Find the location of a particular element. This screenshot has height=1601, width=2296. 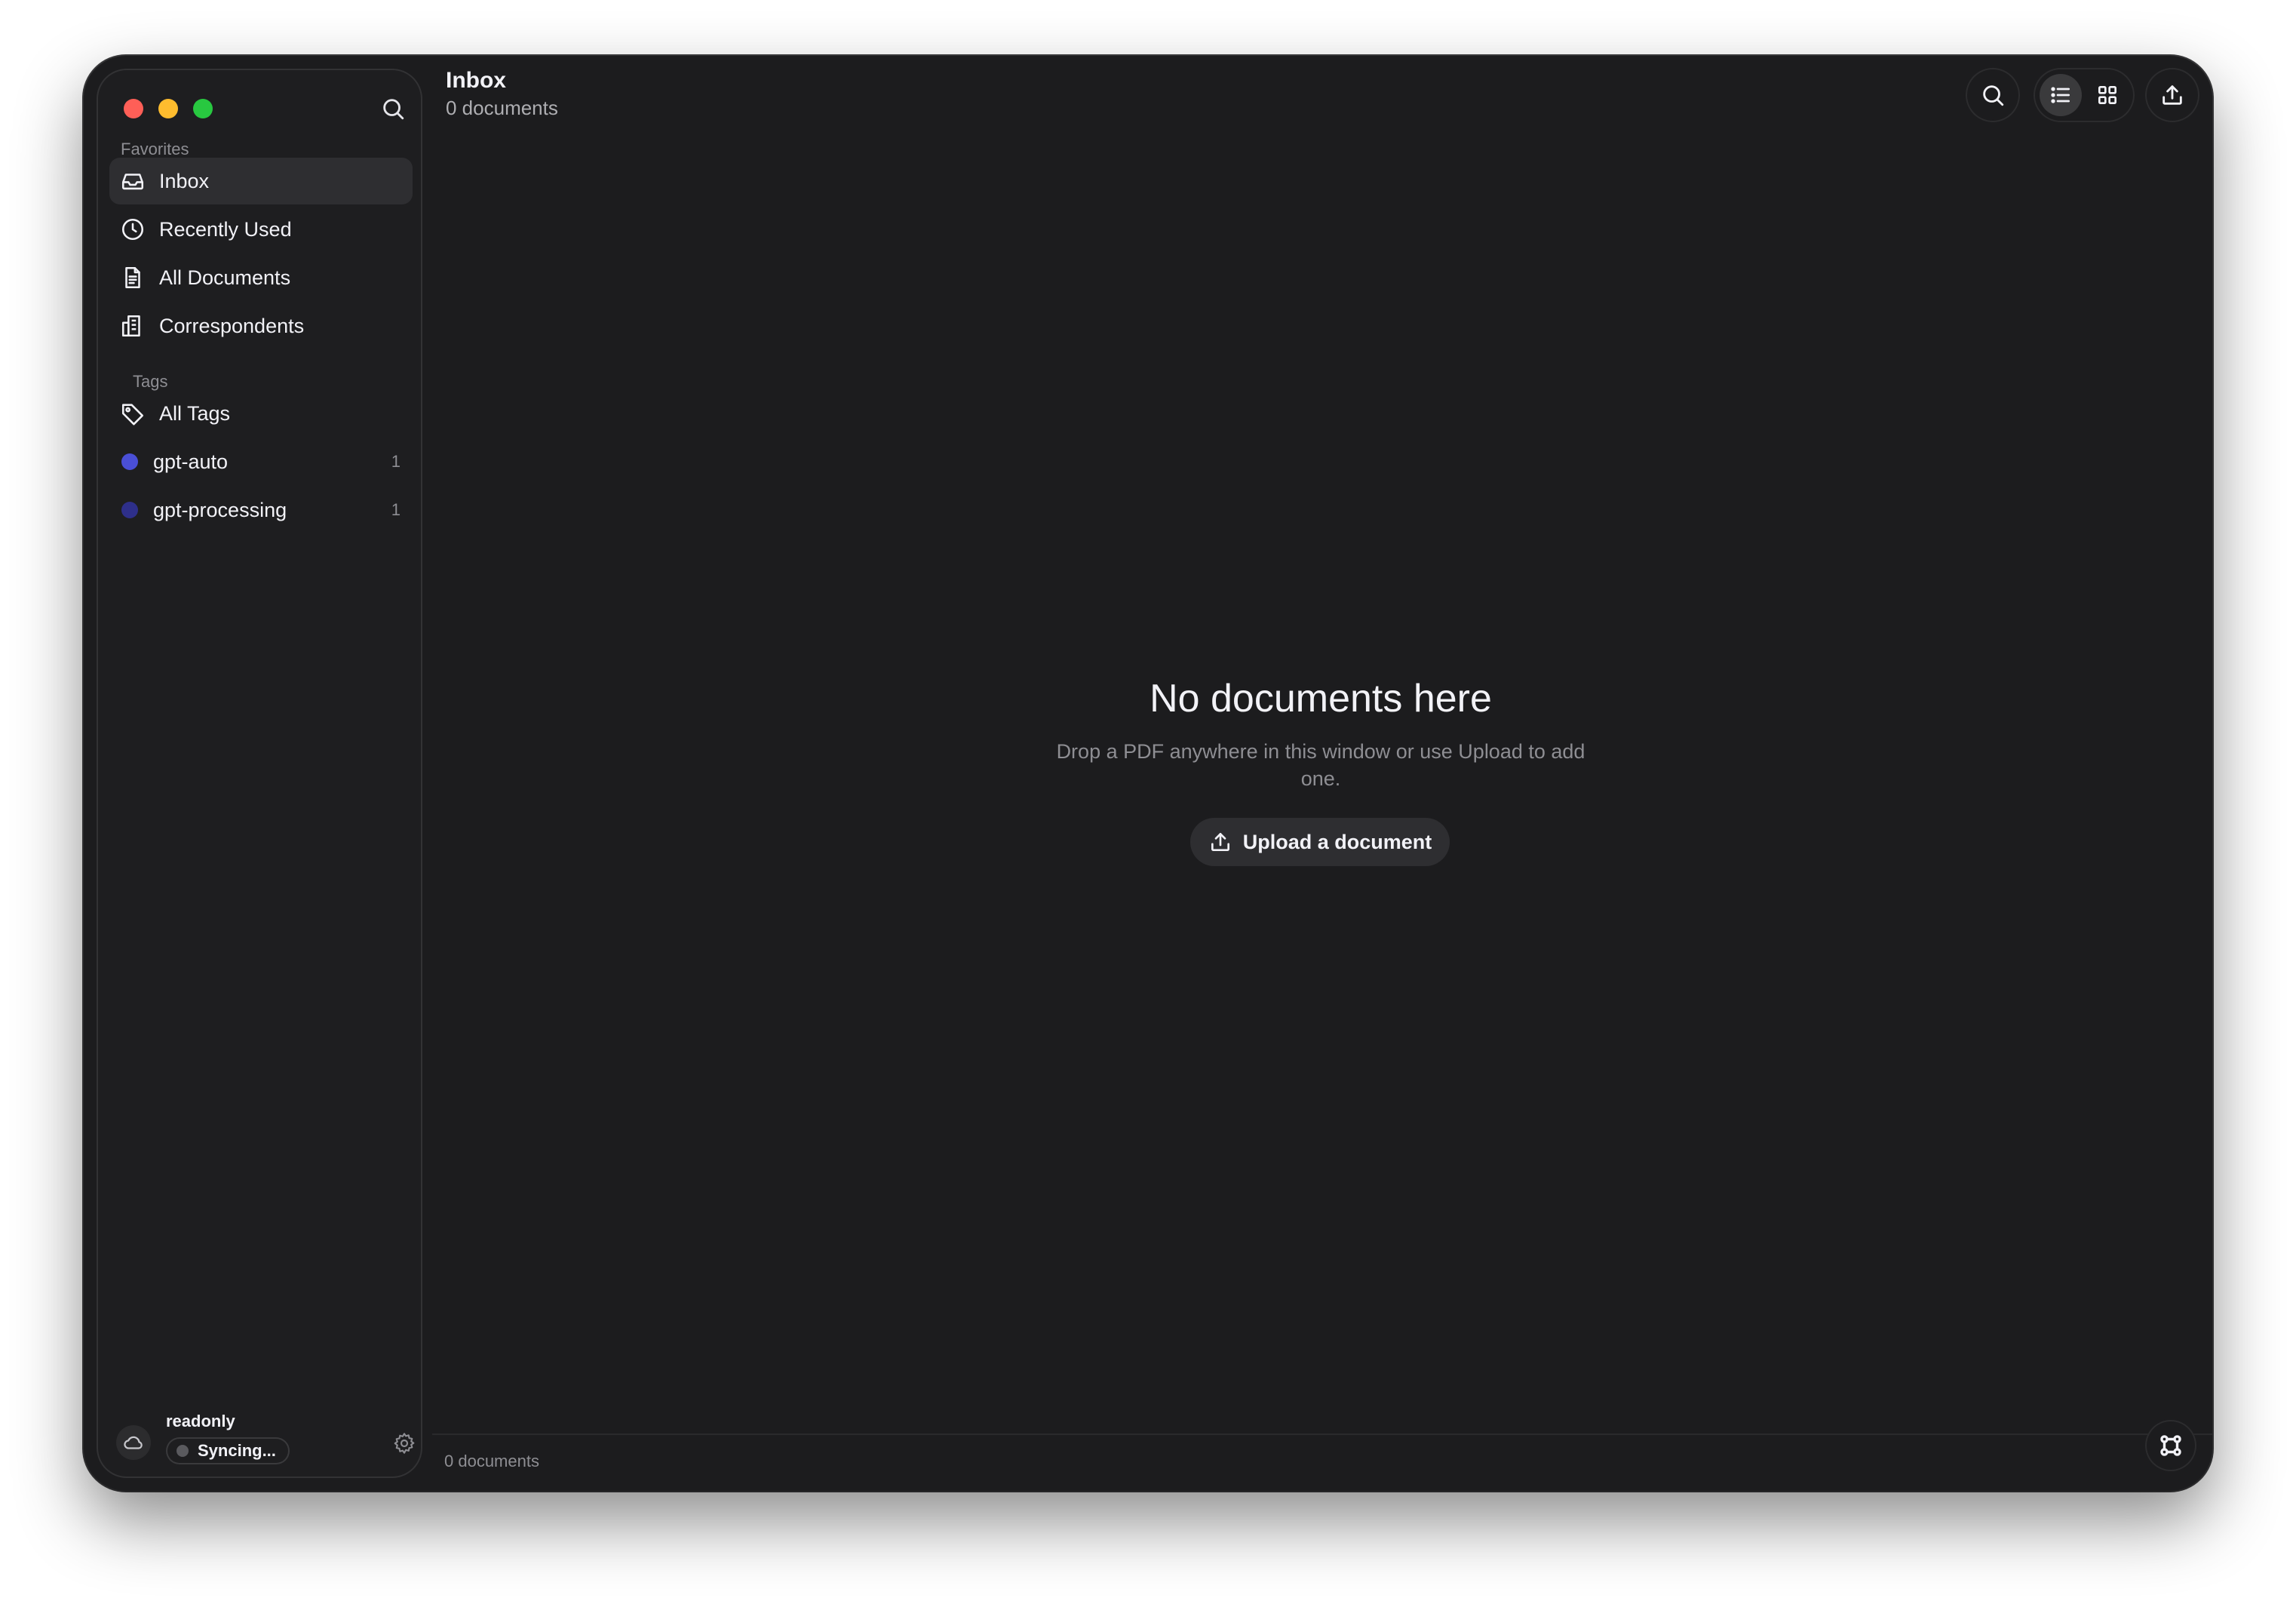

view-mode-toggle is located at coordinates (2085, 95).